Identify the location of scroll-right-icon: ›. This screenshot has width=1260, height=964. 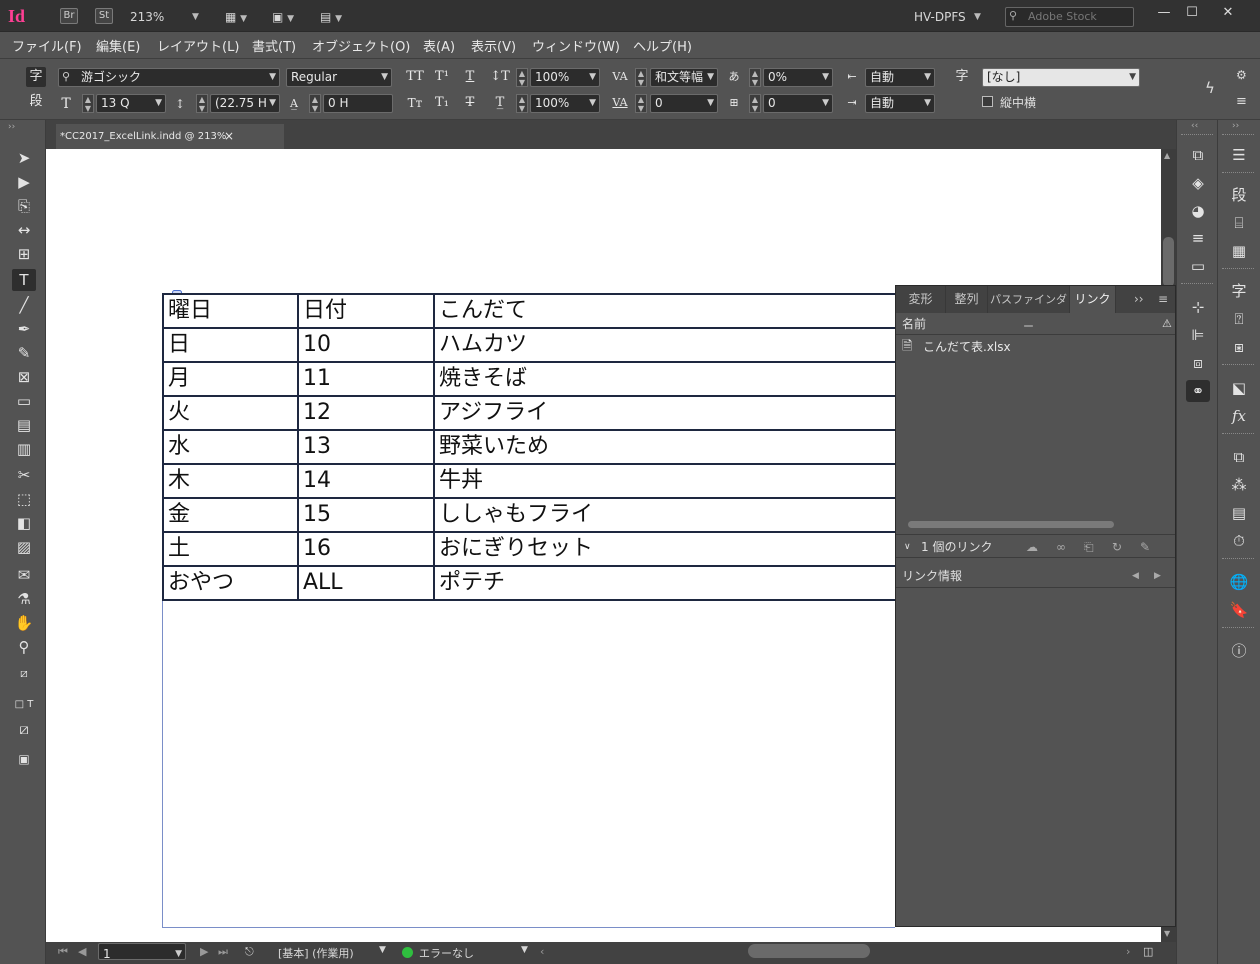
(1128, 951).